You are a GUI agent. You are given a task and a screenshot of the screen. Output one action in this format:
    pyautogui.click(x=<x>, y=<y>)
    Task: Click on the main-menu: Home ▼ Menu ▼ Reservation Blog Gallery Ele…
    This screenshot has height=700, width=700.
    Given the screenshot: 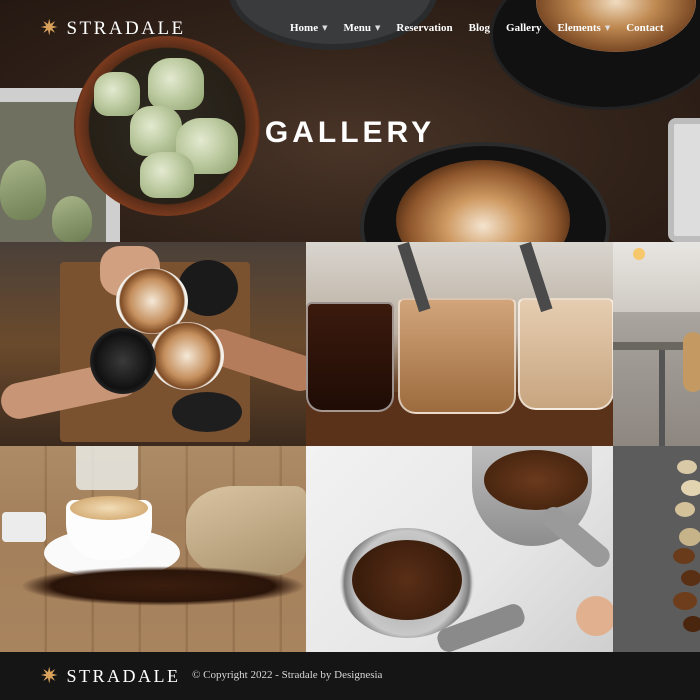 What is the action you would take?
    pyautogui.click(x=477, y=28)
    